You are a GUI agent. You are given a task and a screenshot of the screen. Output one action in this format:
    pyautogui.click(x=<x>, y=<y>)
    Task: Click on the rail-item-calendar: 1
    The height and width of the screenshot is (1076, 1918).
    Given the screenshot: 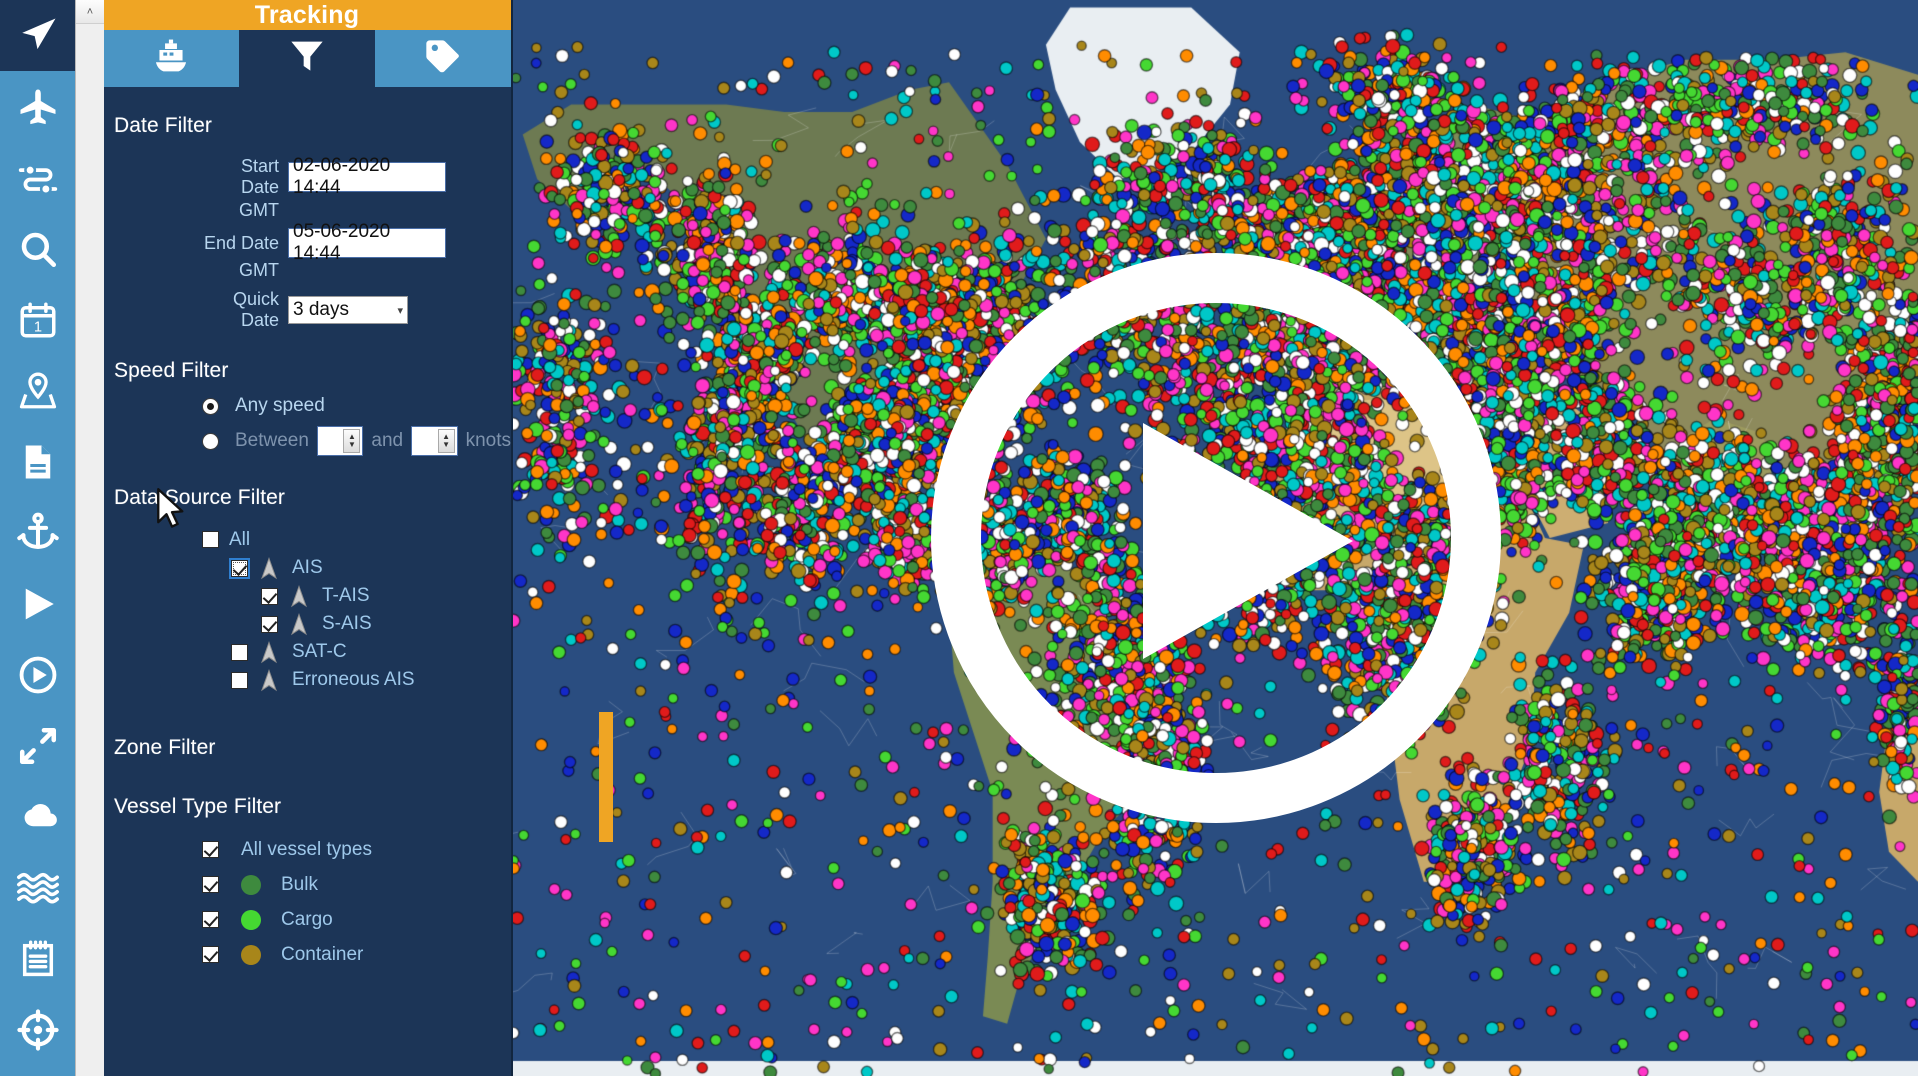 What is the action you would take?
    pyautogui.click(x=37, y=319)
    